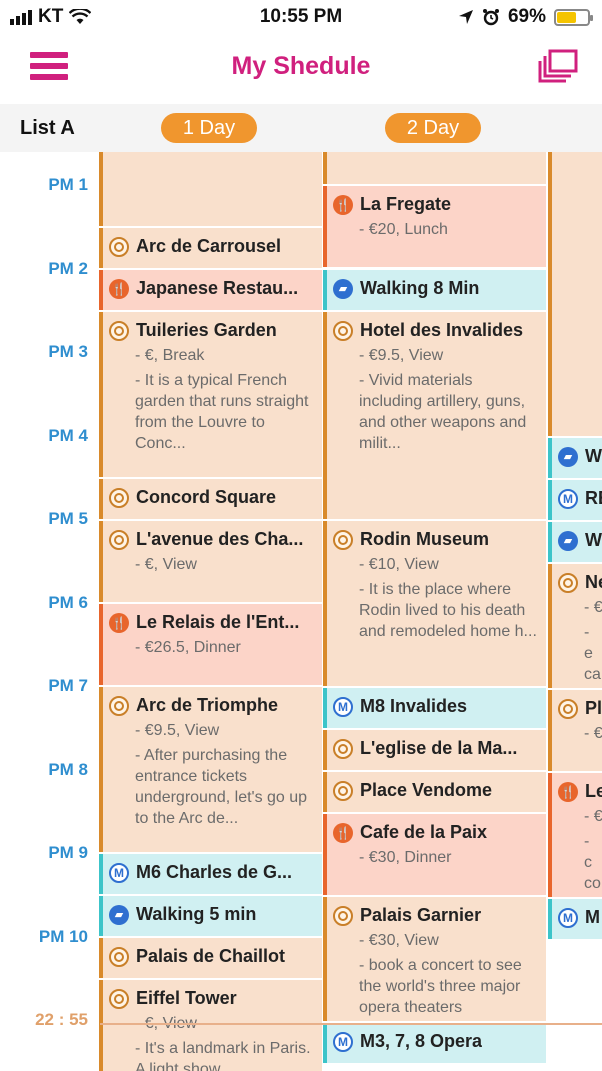 This screenshot has width=602, height=1071. What do you see at coordinates (210, 561) in the screenshot?
I see `schedule-item: L'avenue des Cha... - €, View` at bounding box center [210, 561].